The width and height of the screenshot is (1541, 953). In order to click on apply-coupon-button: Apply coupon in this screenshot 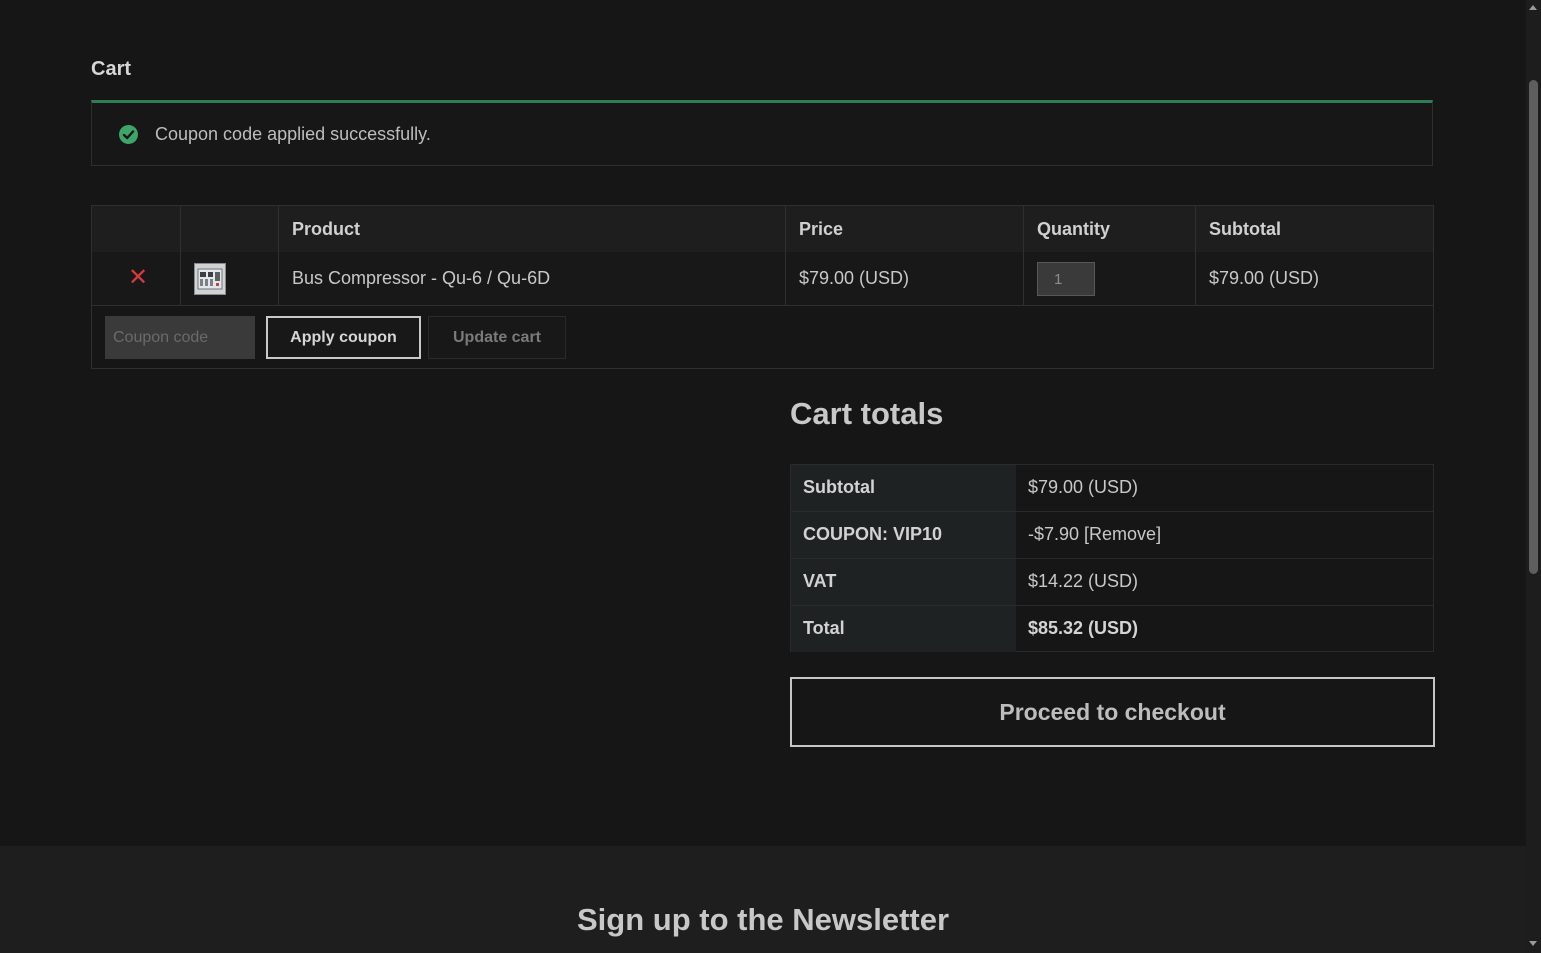, I will do `click(343, 337)`.